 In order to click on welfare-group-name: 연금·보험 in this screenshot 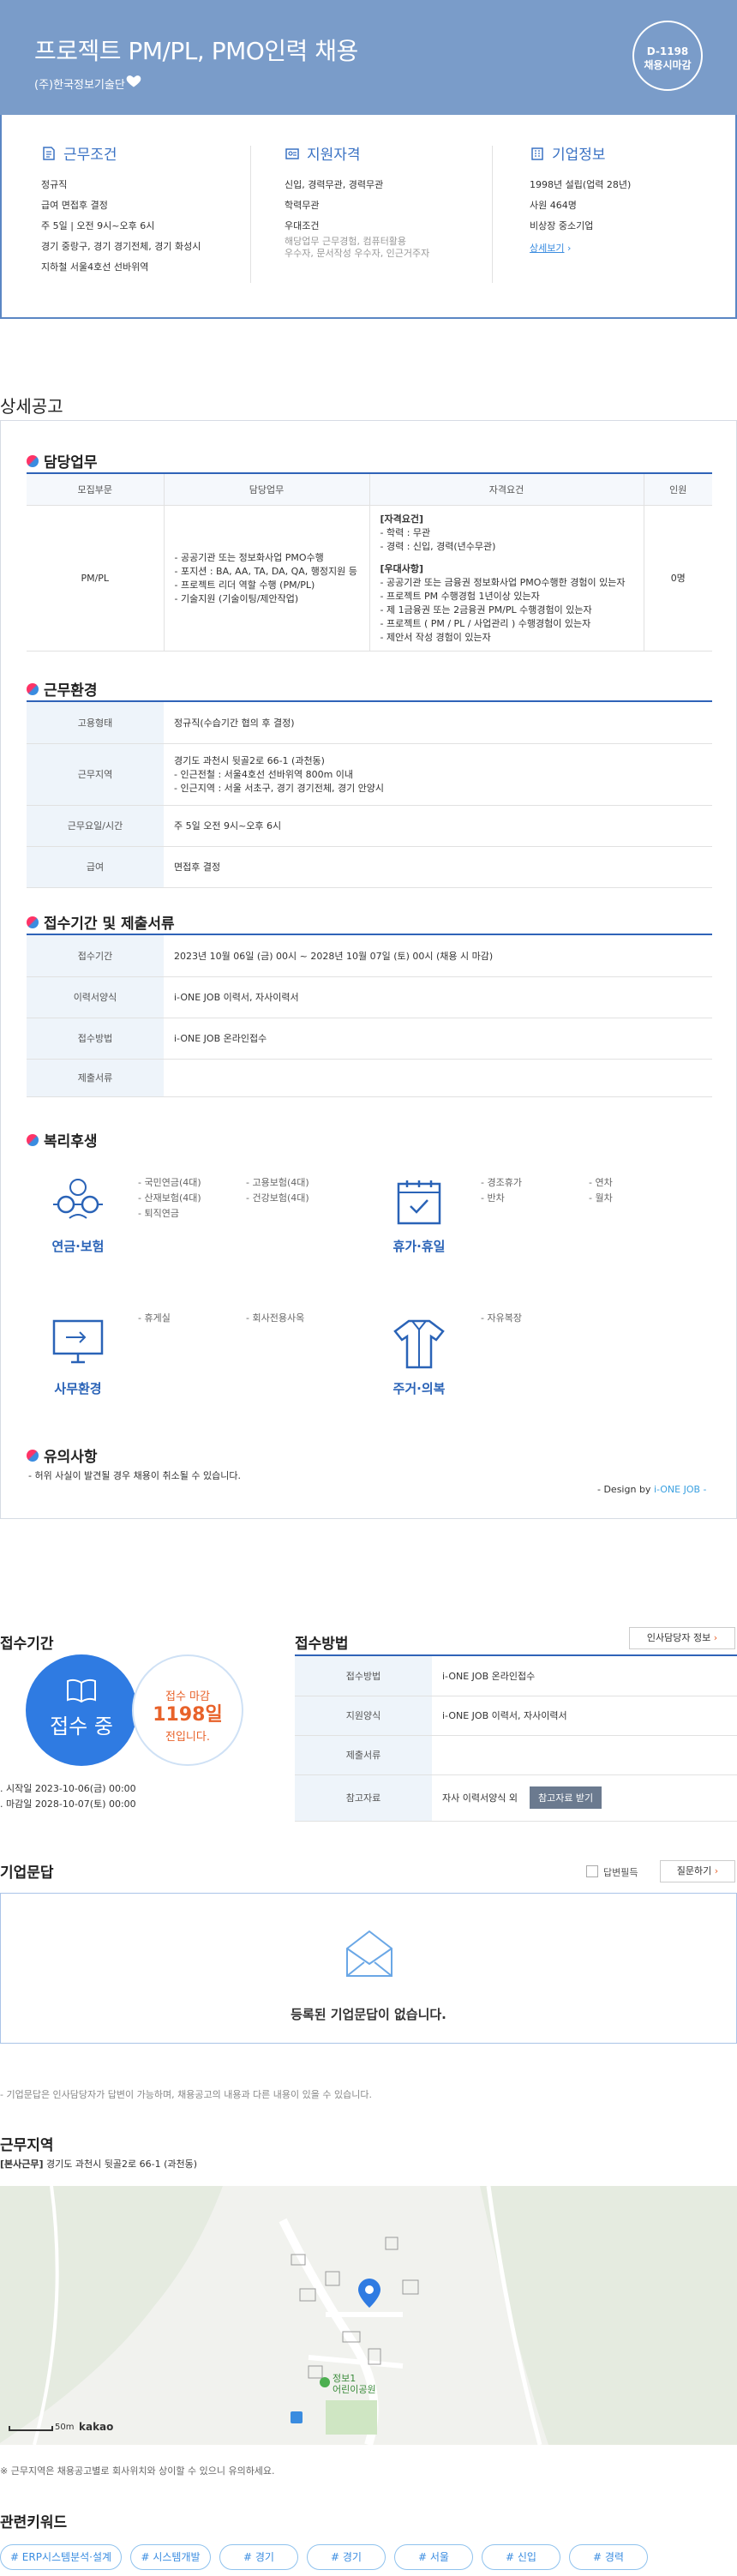, I will do `click(78, 1246)`.